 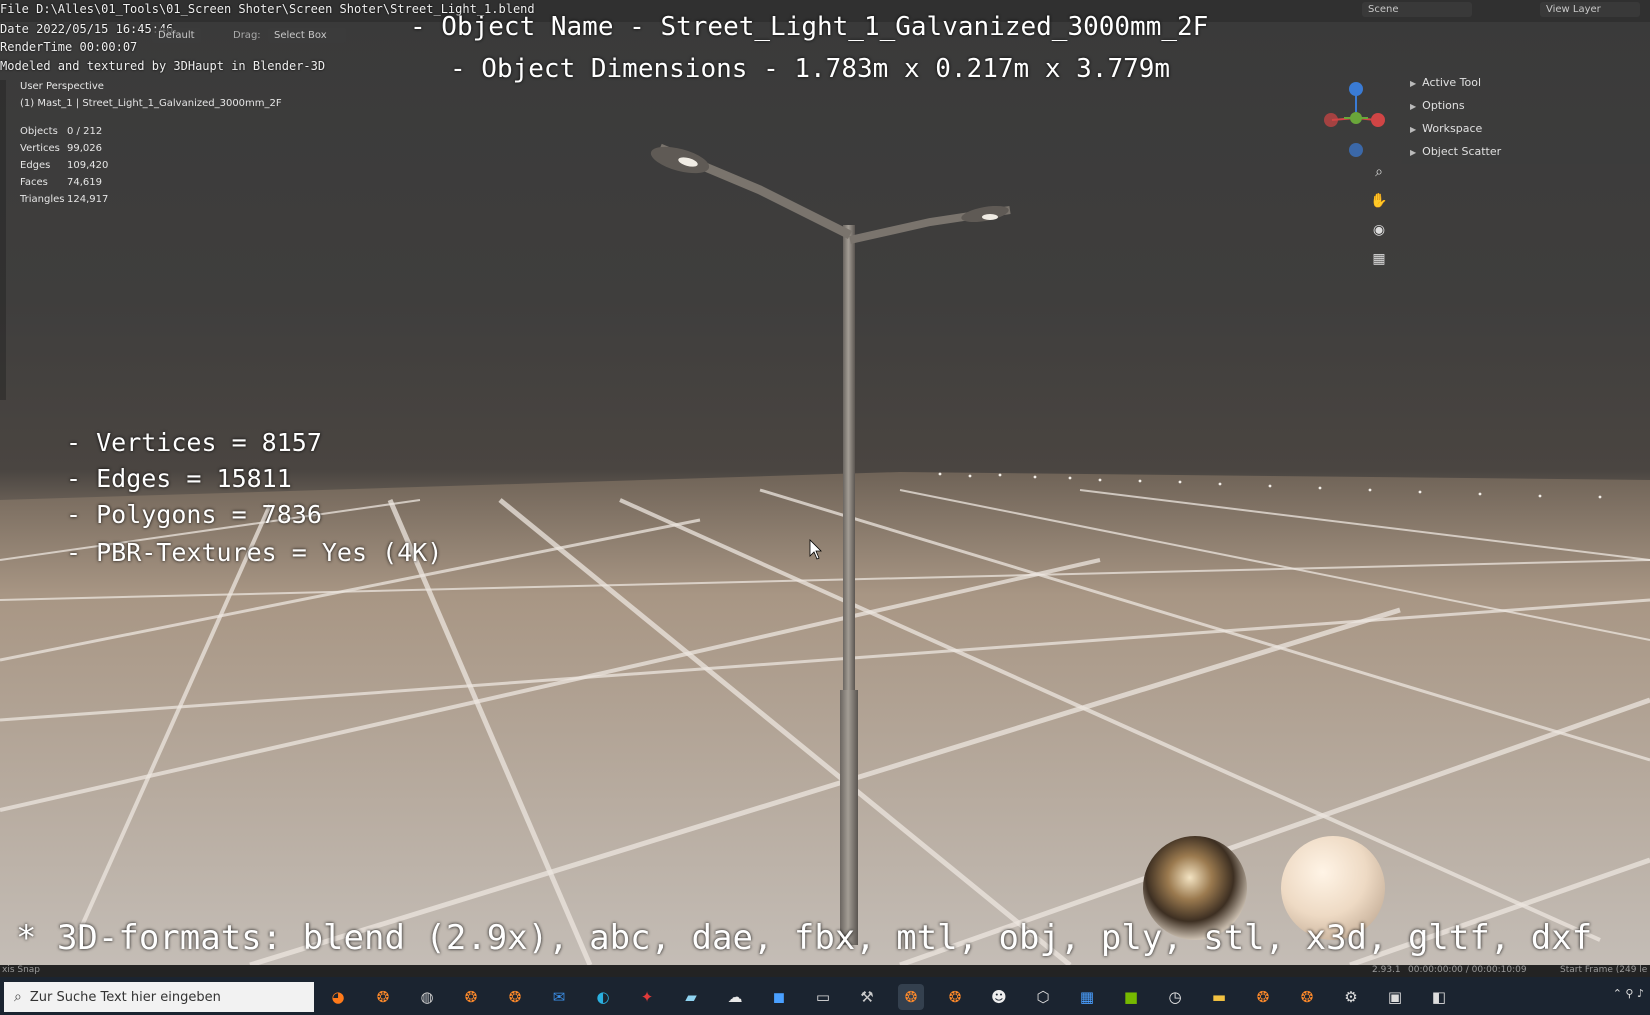 I want to click on ortho-grid-icon: ▦, so click(x=1379, y=259).